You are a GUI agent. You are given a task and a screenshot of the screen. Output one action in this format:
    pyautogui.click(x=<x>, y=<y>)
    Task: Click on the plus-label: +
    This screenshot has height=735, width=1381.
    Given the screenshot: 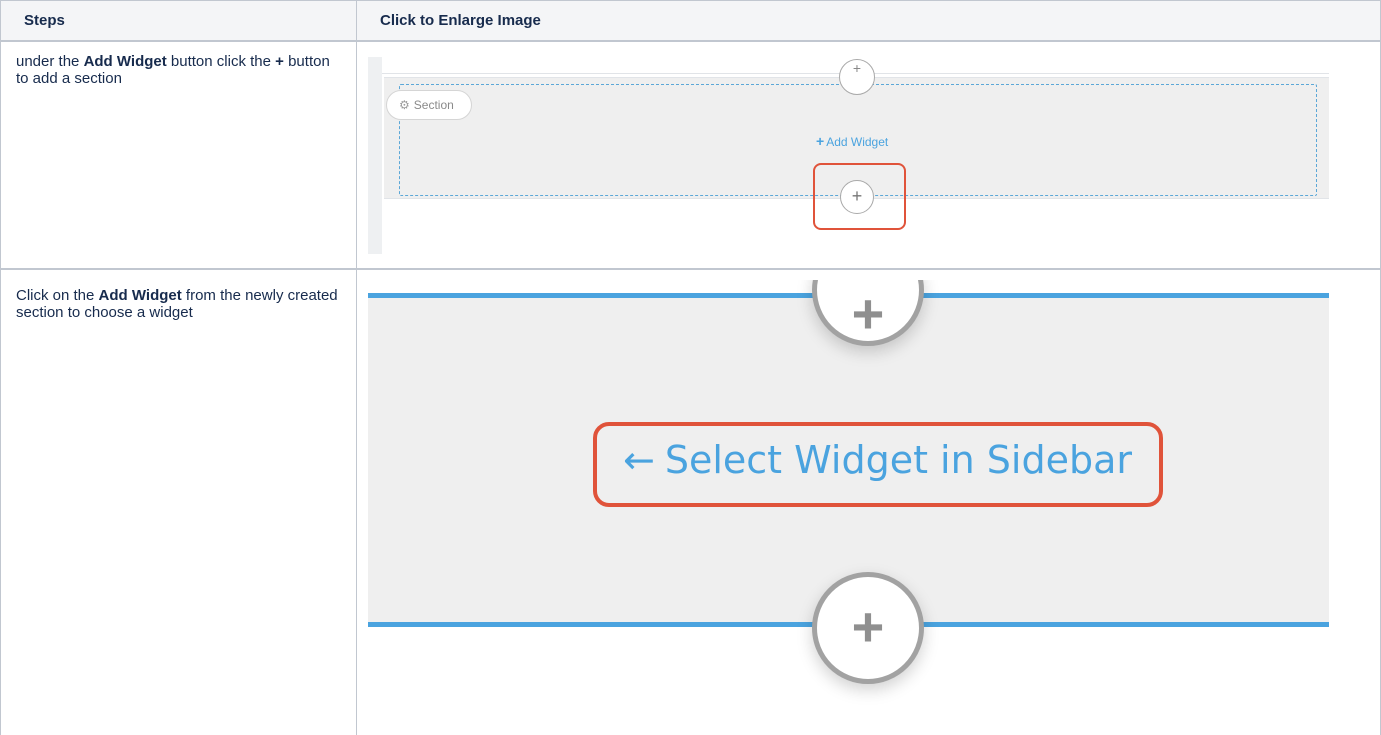 What is the action you would take?
    pyautogui.click(x=279, y=61)
    